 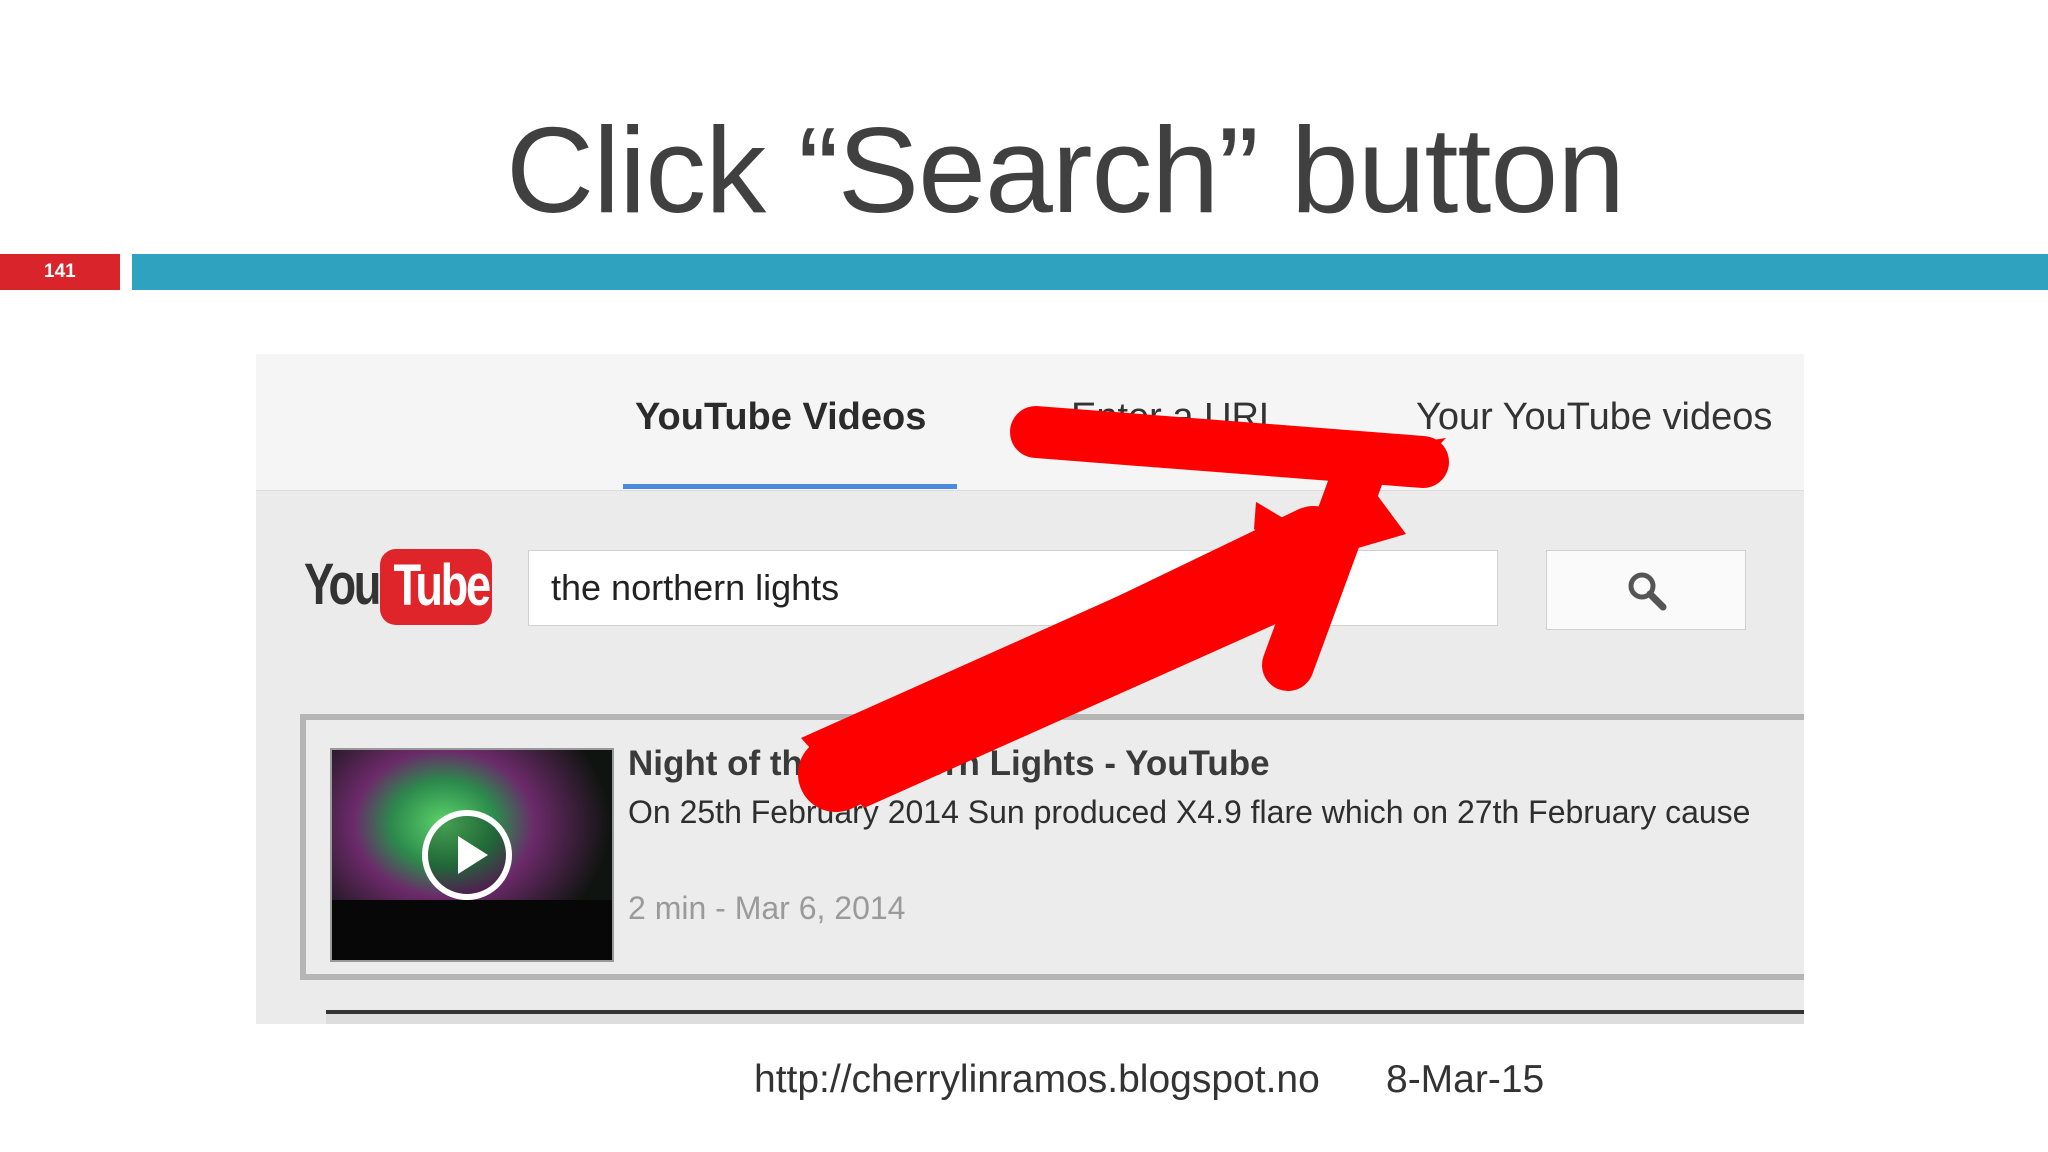 I want to click on footer-date: 8-Mar-15, so click(x=1465, y=1079).